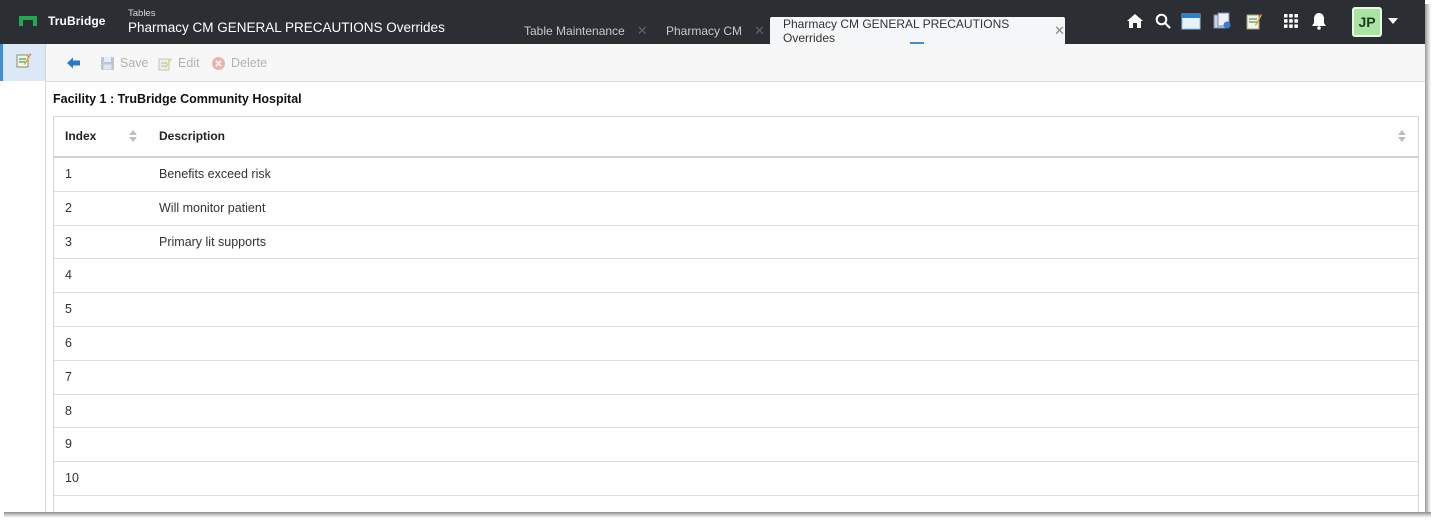  What do you see at coordinates (1222, 21) in the screenshot?
I see `documents-icon` at bounding box center [1222, 21].